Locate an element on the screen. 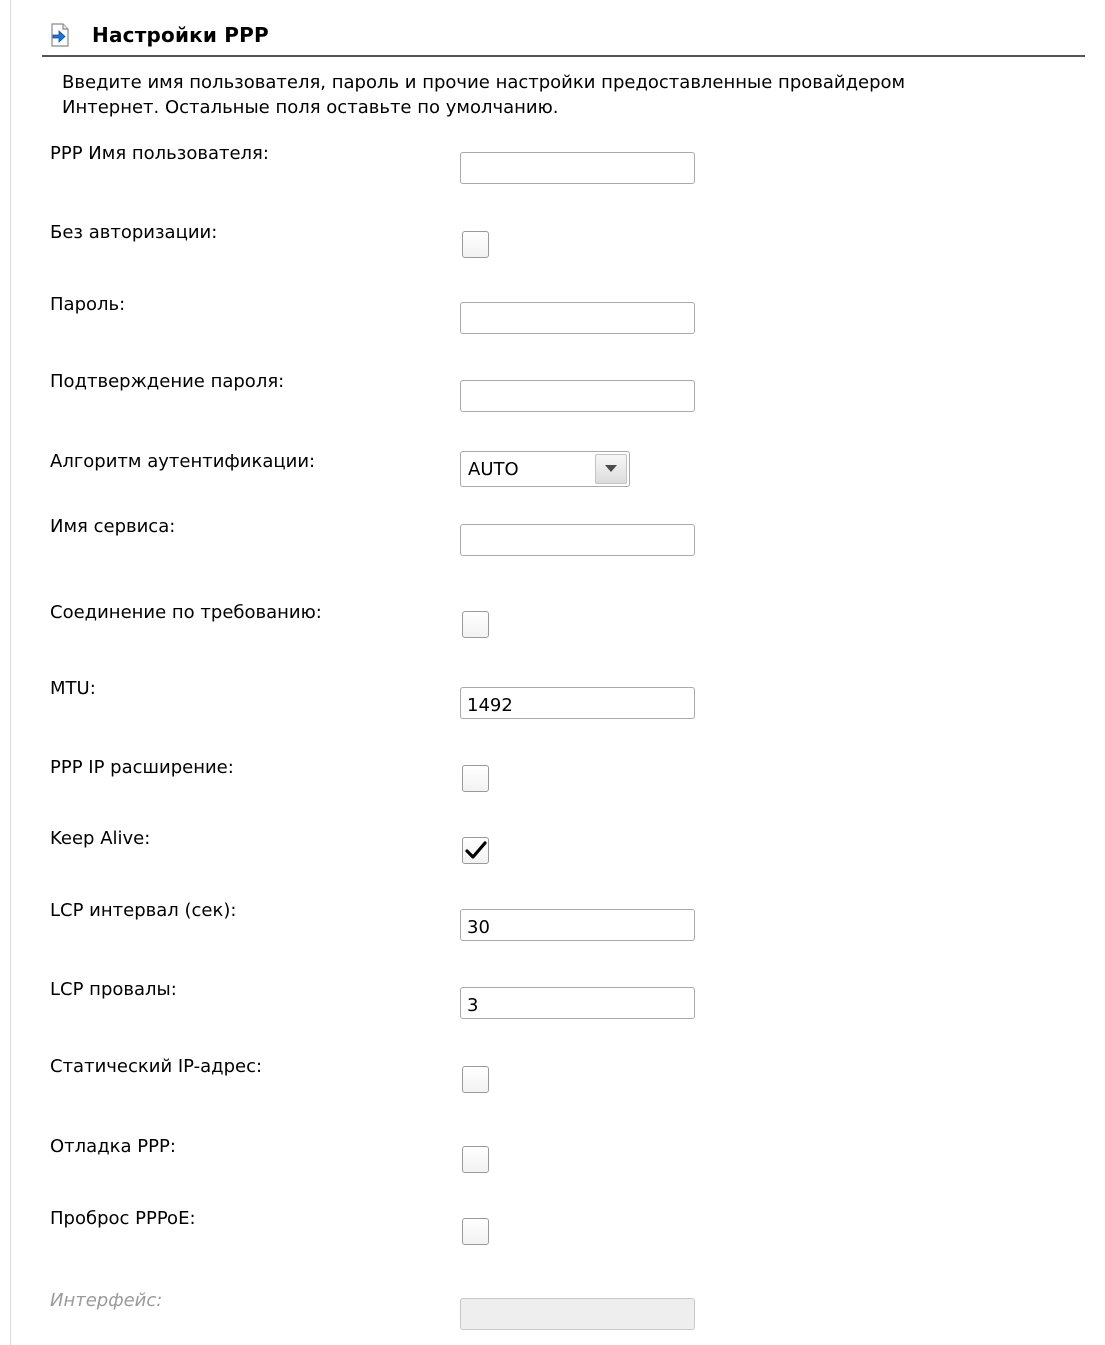 The image size is (1105, 1345). no-auth-label: Без авторизации: is located at coordinates (134, 232).